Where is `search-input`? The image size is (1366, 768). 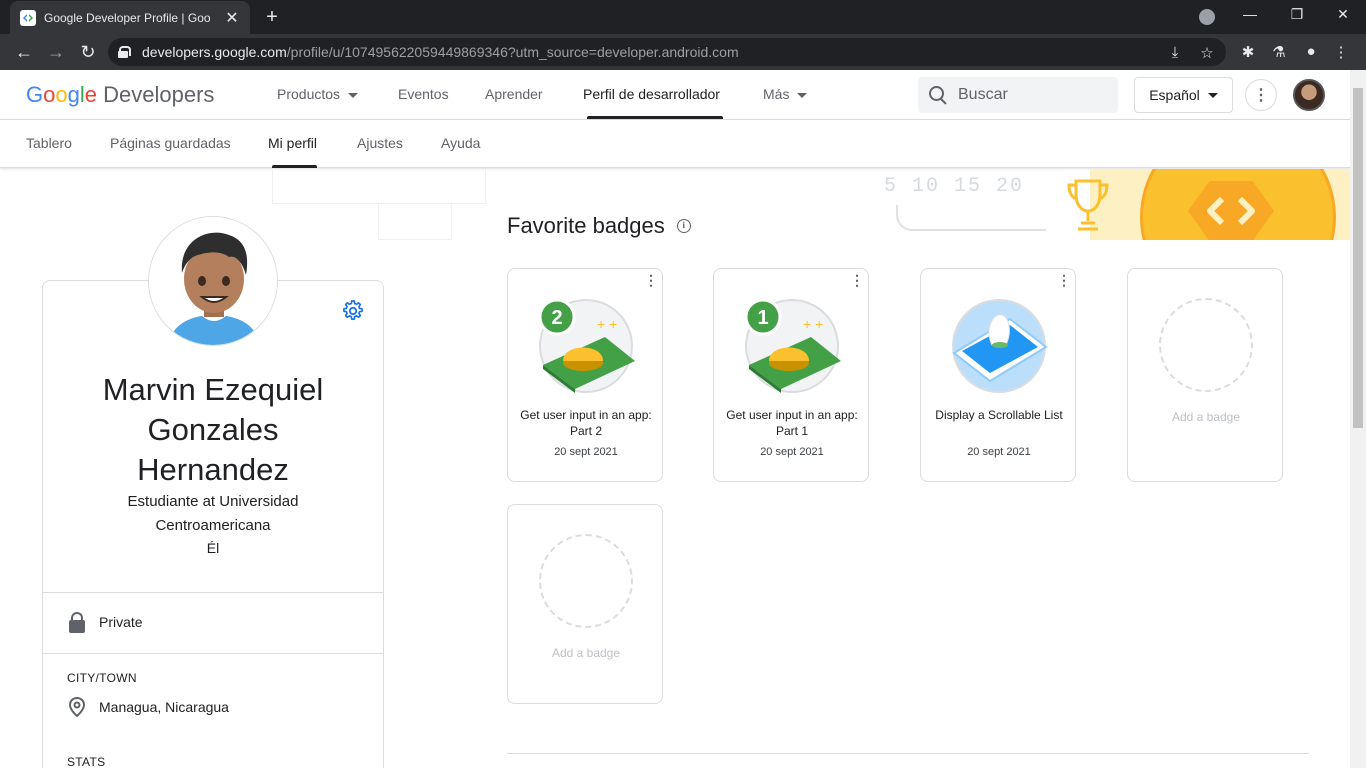 search-input is located at coordinates (1033, 95).